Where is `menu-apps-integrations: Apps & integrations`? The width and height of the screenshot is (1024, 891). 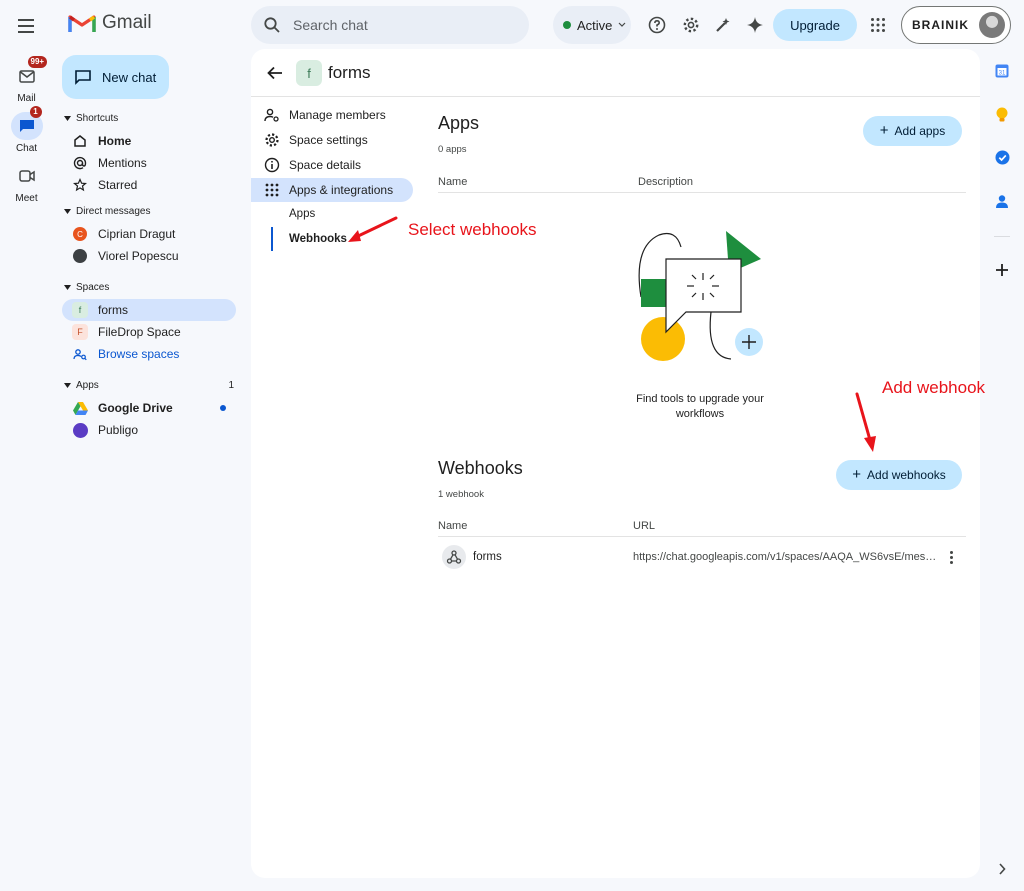
menu-apps-integrations: Apps & integrations is located at coordinates (332, 190).